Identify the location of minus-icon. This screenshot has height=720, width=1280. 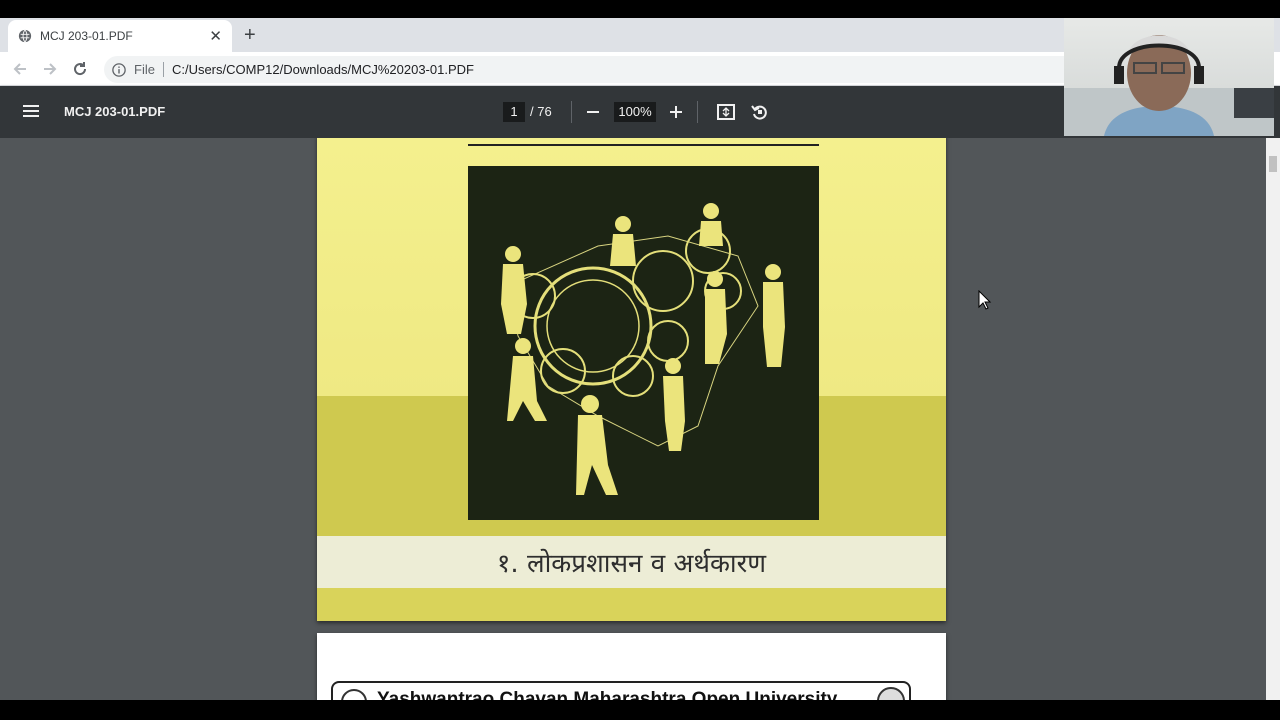
(593, 112).